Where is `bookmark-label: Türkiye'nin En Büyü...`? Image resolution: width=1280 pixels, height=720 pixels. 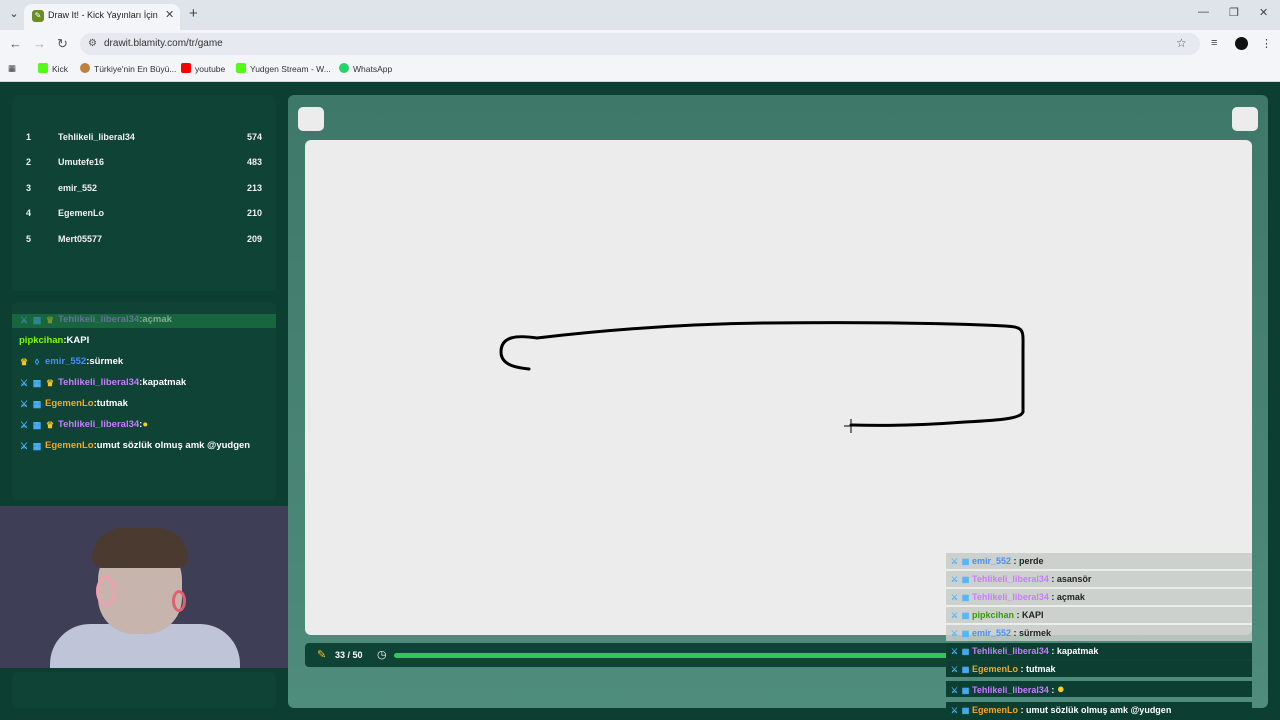
bookmark-label: Türkiye'nin En Büyü... is located at coordinates (135, 69).